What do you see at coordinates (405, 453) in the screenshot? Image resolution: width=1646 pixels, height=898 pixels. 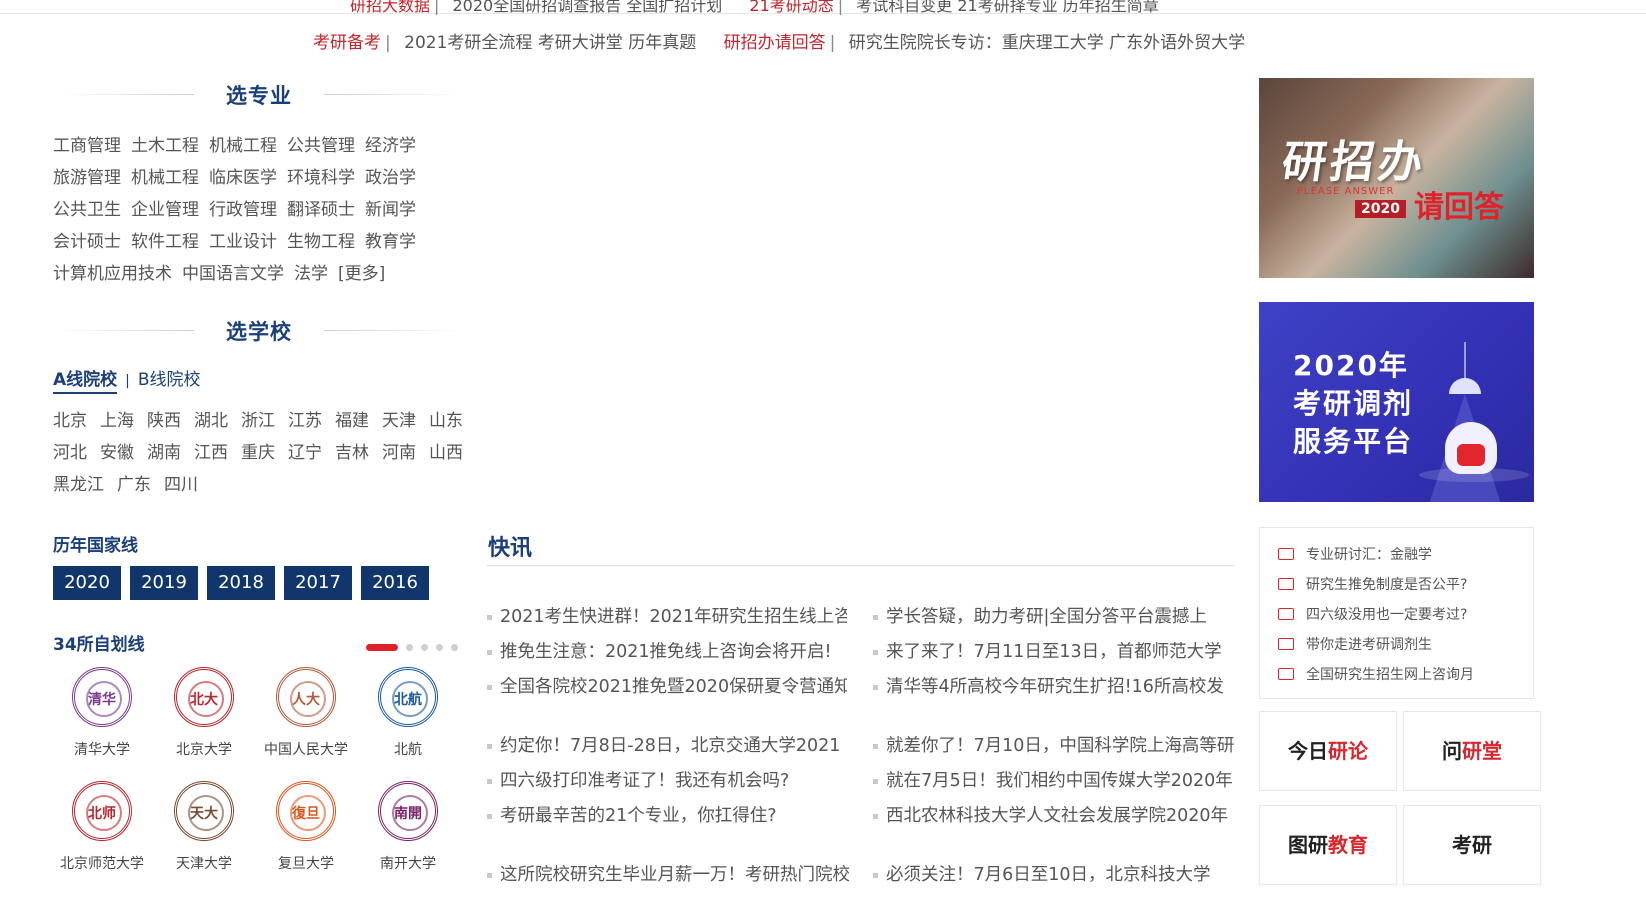 I see `region-link: 河南` at bounding box center [405, 453].